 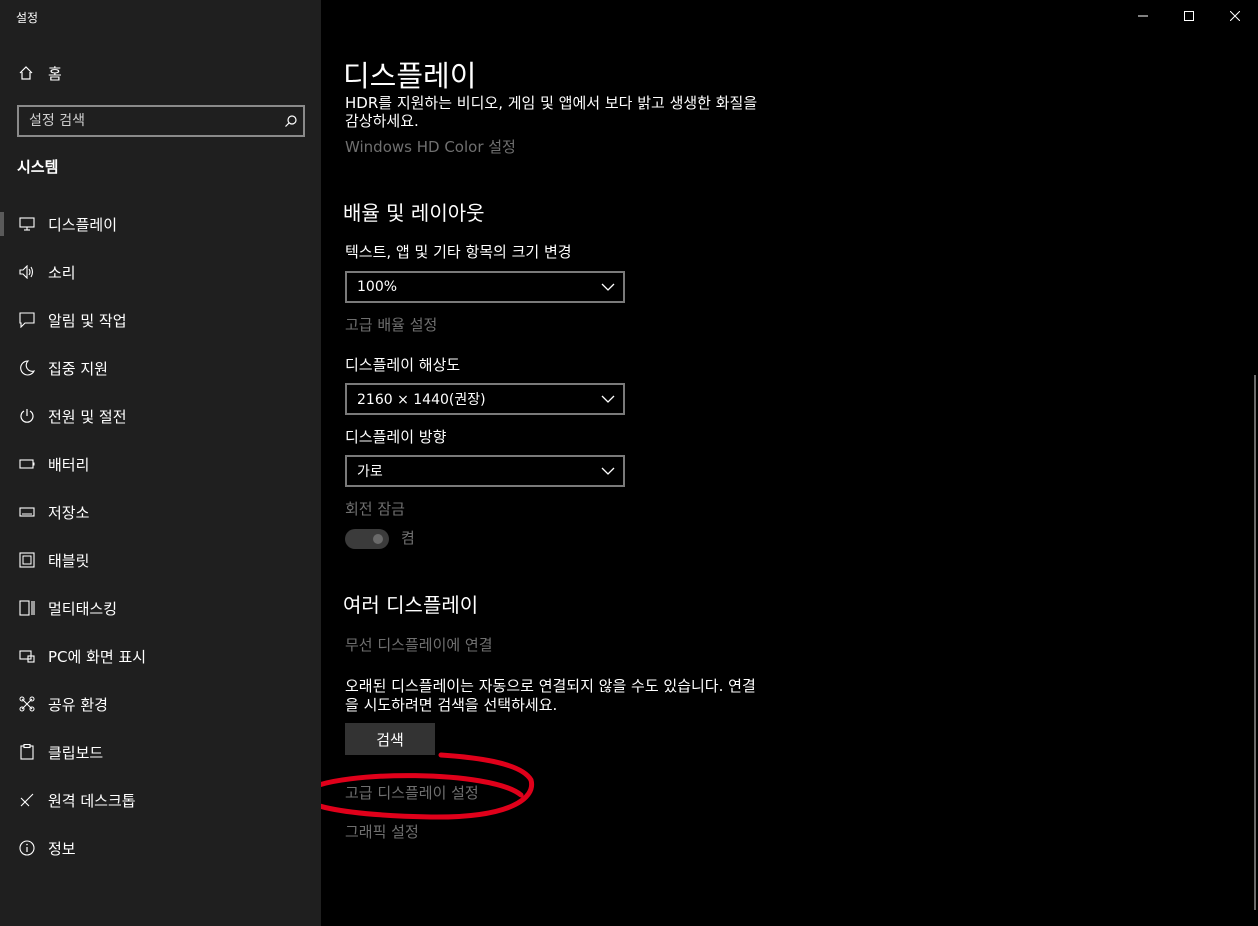 What do you see at coordinates (62, 272) in the screenshot?
I see `sidebar-item-label: 소리` at bounding box center [62, 272].